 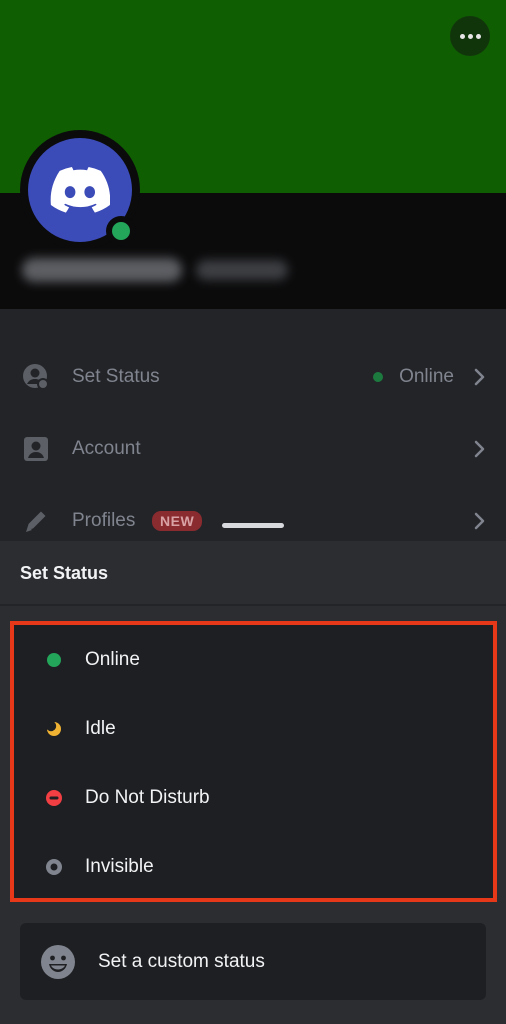 What do you see at coordinates (177, 521) in the screenshot?
I see `new-badge: NEW` at bounding box center [177, 521].